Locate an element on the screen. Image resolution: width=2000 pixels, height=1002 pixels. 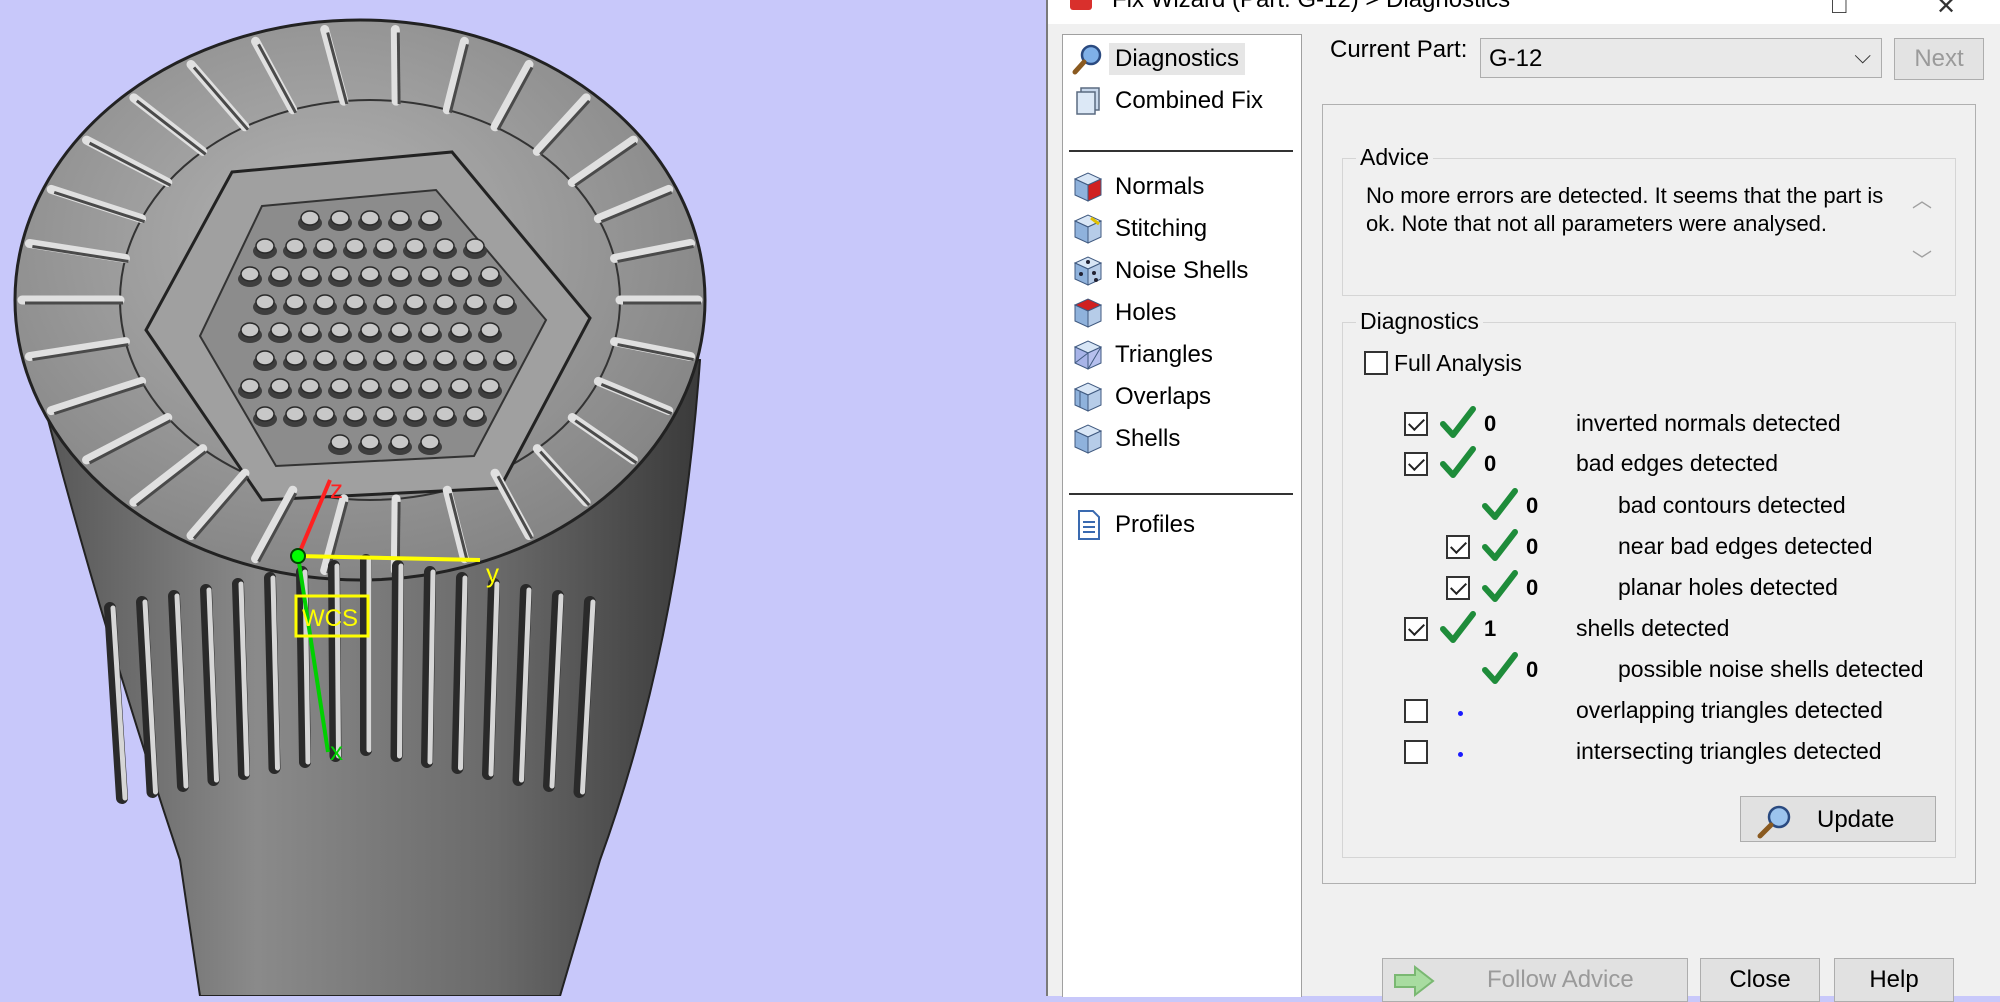
nav-label: Noise Shells is located at coordinates (1182, 270).